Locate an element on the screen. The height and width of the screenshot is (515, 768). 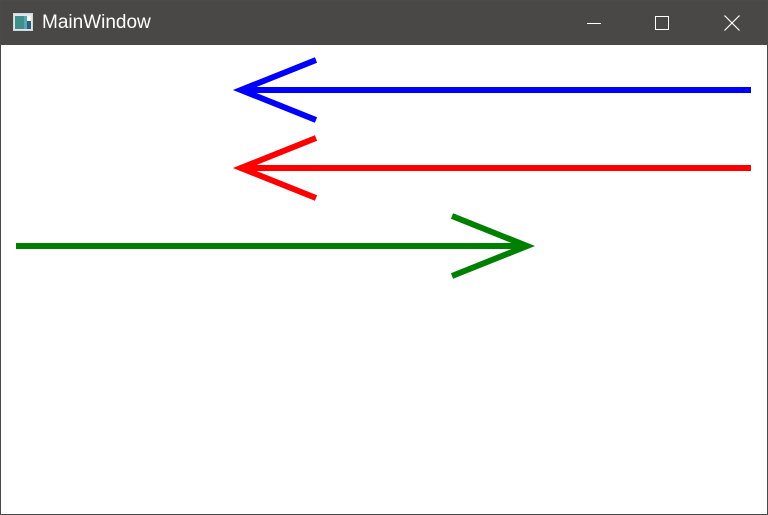
maximize-icon is located at coordinates (662, 23).